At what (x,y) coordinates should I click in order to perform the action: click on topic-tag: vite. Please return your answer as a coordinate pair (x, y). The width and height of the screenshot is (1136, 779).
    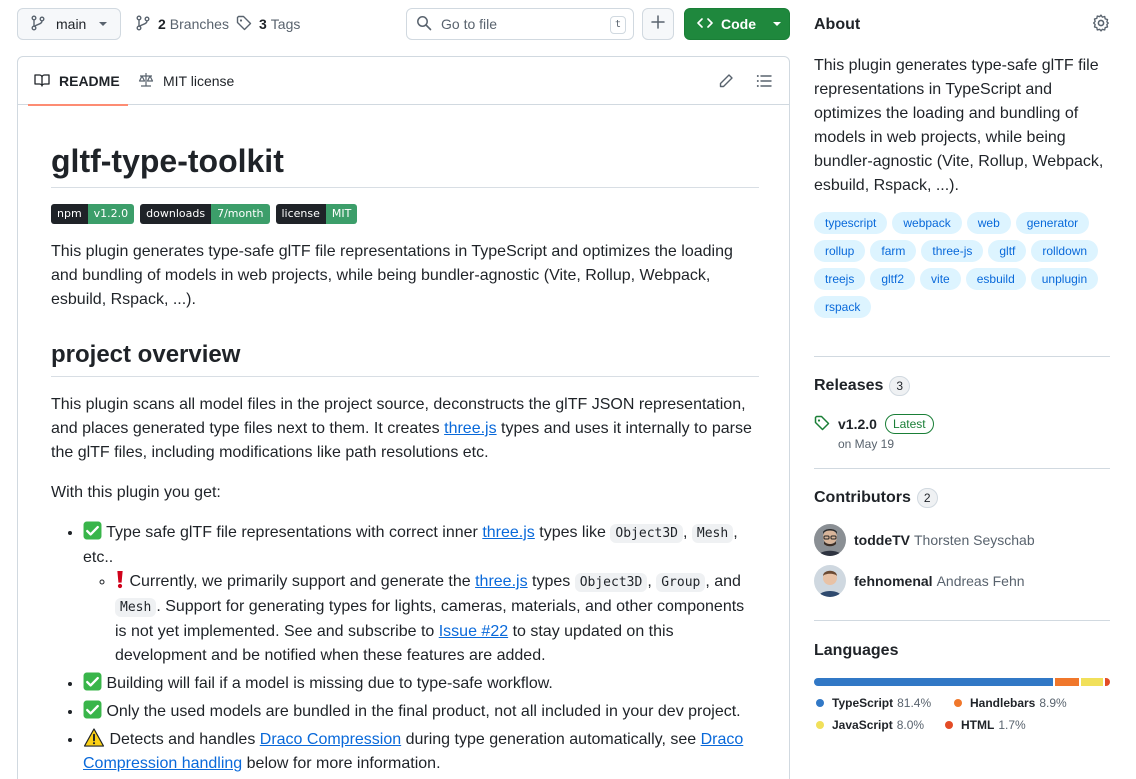
    Looking at the image, I should click on (940, 279).